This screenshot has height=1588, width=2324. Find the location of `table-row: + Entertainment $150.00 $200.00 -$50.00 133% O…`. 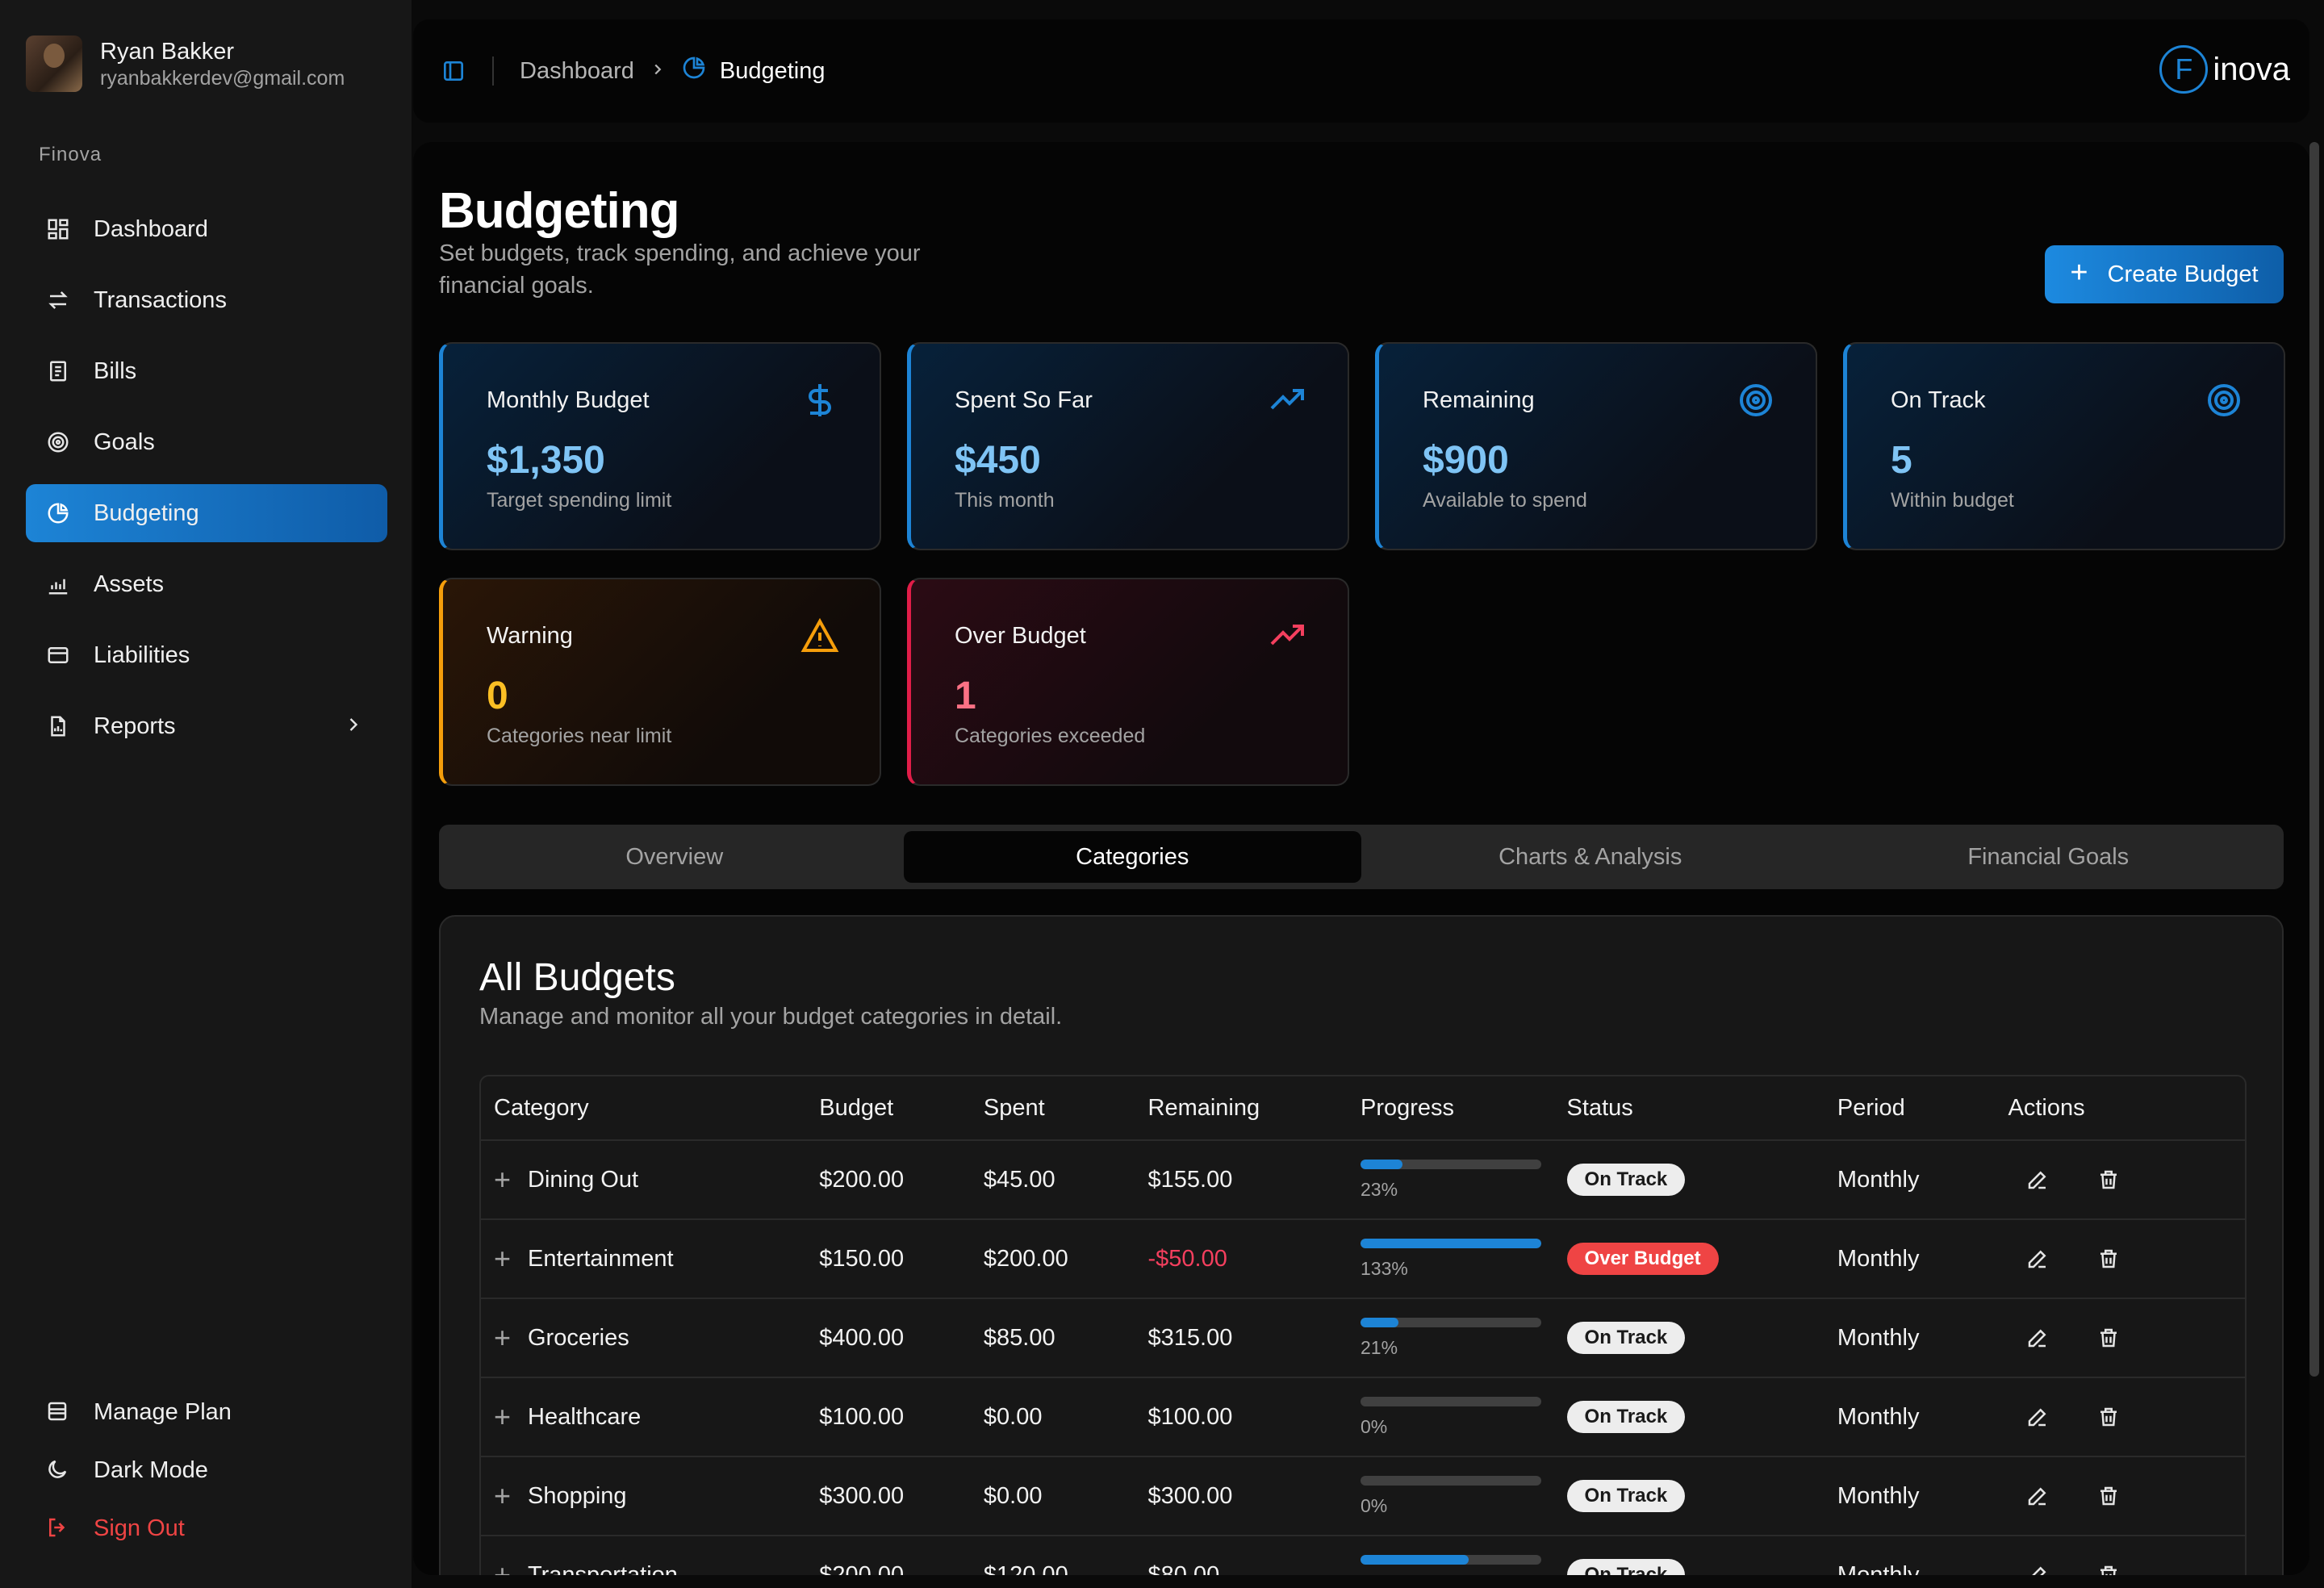

table-row: + Entertainment $150.00 $200.00 -$50.00 133% O… is located at coordinates (1363, 1259).